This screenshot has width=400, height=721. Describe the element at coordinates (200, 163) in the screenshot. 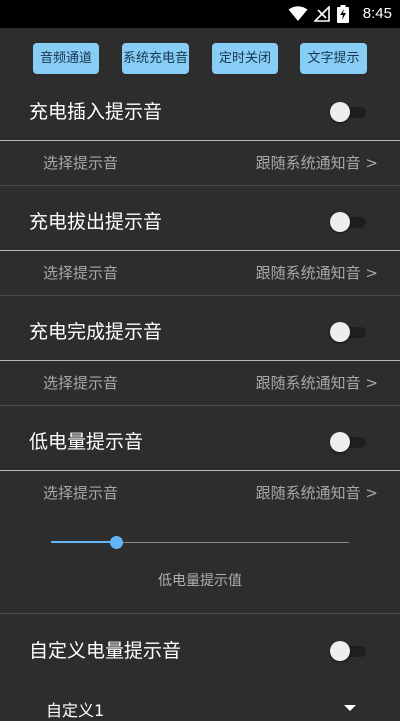

I see `charge-plug-in-sound-select: 选择提示音 跟随系统通知音 >` at that location.